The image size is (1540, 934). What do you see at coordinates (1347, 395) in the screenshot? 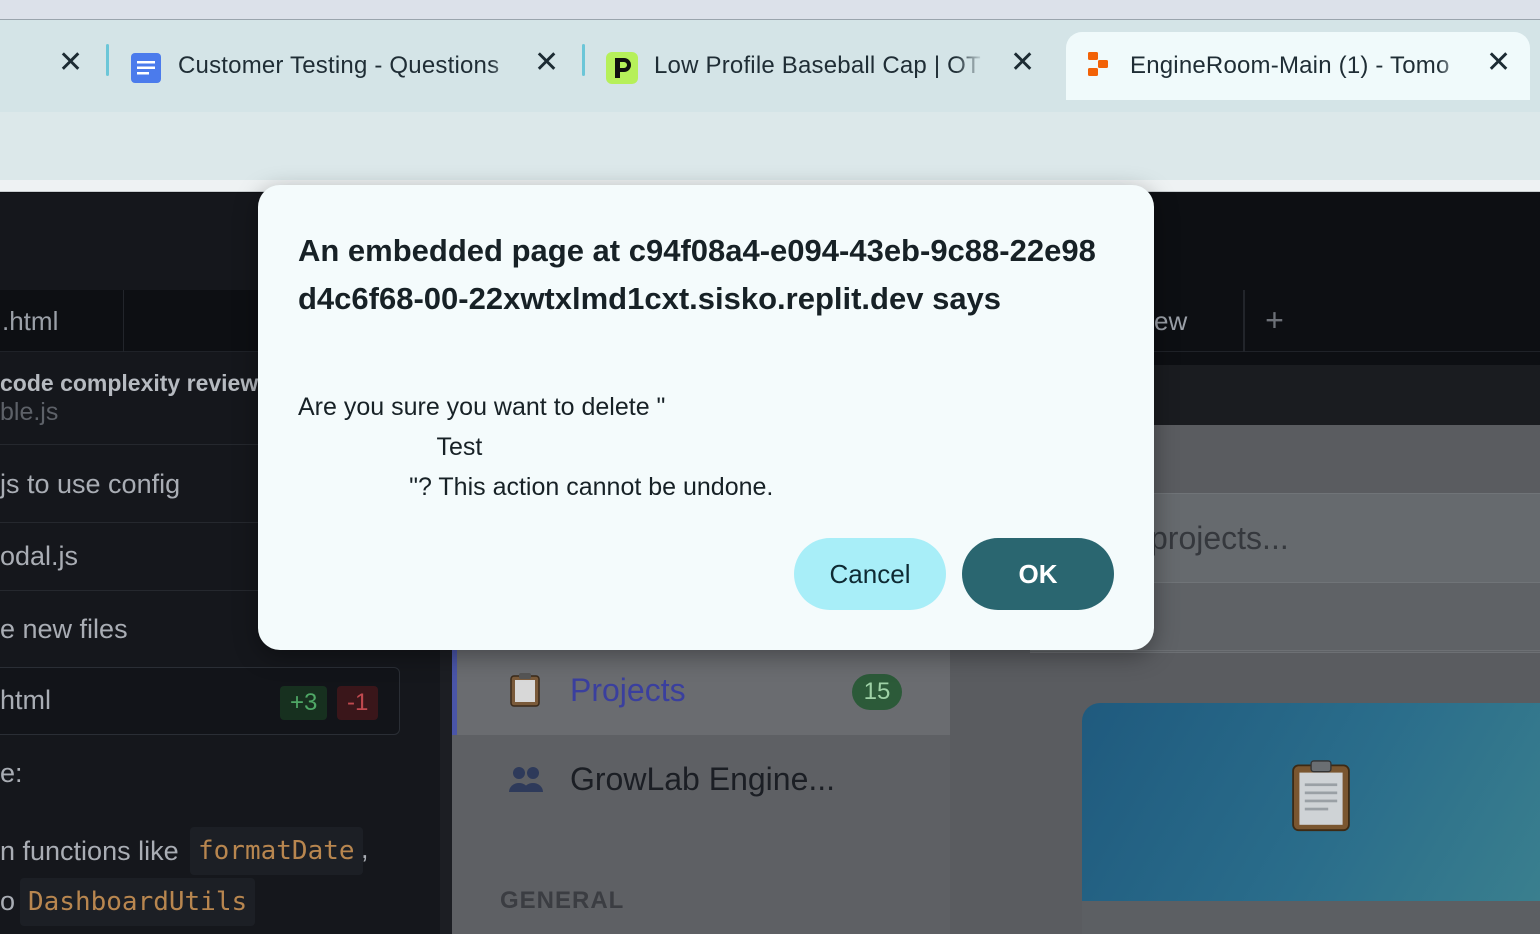
I see `preview-address-bar` at bounding box center [1347, 395].